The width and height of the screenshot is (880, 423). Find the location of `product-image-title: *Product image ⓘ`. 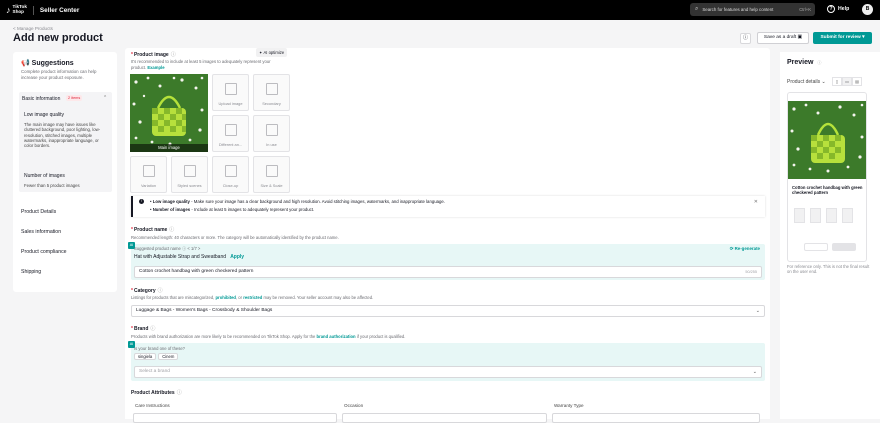

product-image-title: *Product image ⓘ is located at coordinates (153, 55).